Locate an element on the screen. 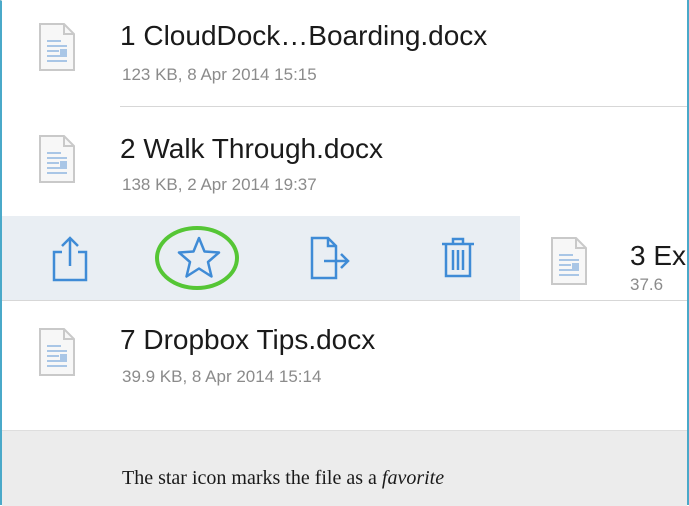 The width and height of the screenshot is (689, 506). trash-icon is located at coordinates (458, 258).